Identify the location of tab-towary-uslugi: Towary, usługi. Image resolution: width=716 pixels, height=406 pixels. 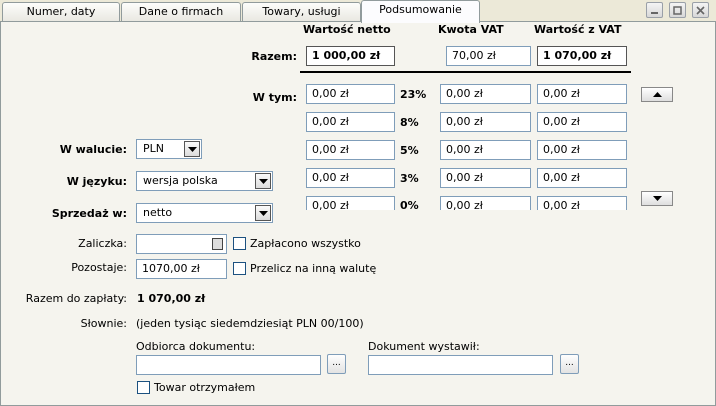
(301, 12).